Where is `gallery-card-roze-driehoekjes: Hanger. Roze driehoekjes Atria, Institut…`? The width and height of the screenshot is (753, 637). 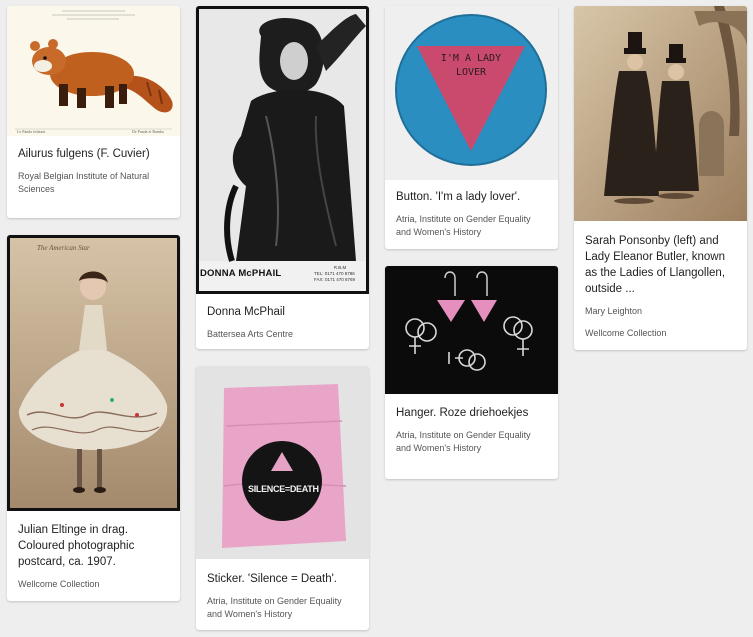 gallery-card-roze-driehoekjes: Hanger. Roze driehoekjes Atria, Institut… is located at coordinates (471, 372).